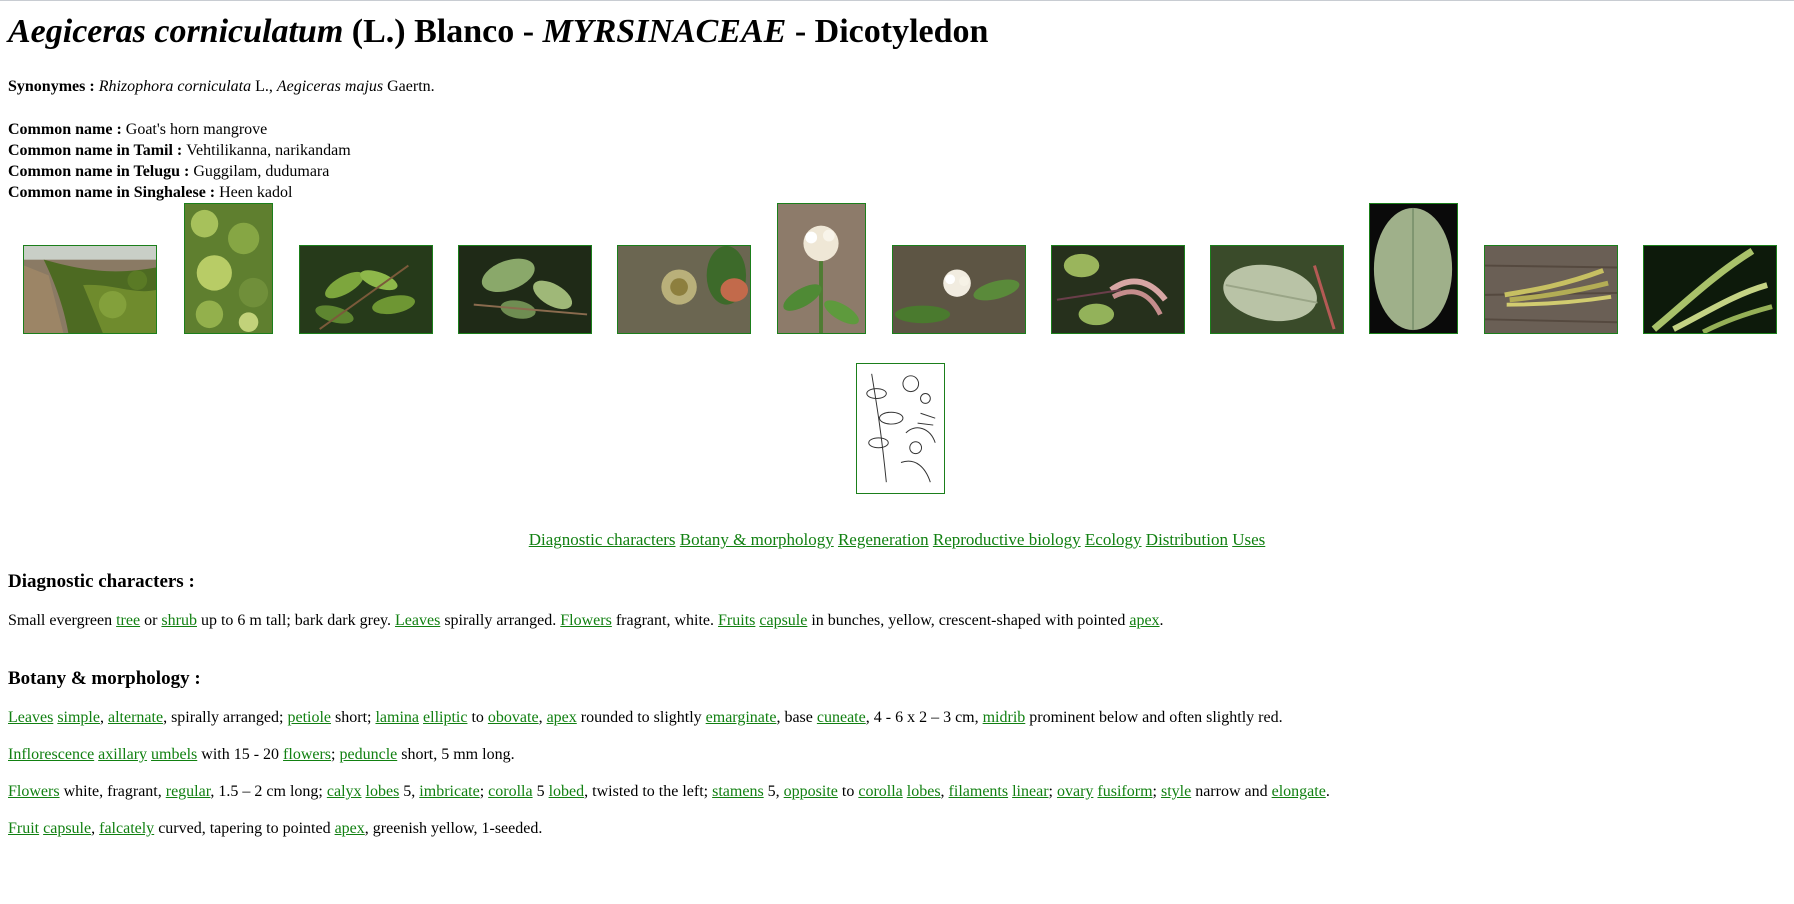  What do you see at coordinates (513, 717) in the screenshot?
I see `glossary-link: obovate` at bounding box center [513, 717].